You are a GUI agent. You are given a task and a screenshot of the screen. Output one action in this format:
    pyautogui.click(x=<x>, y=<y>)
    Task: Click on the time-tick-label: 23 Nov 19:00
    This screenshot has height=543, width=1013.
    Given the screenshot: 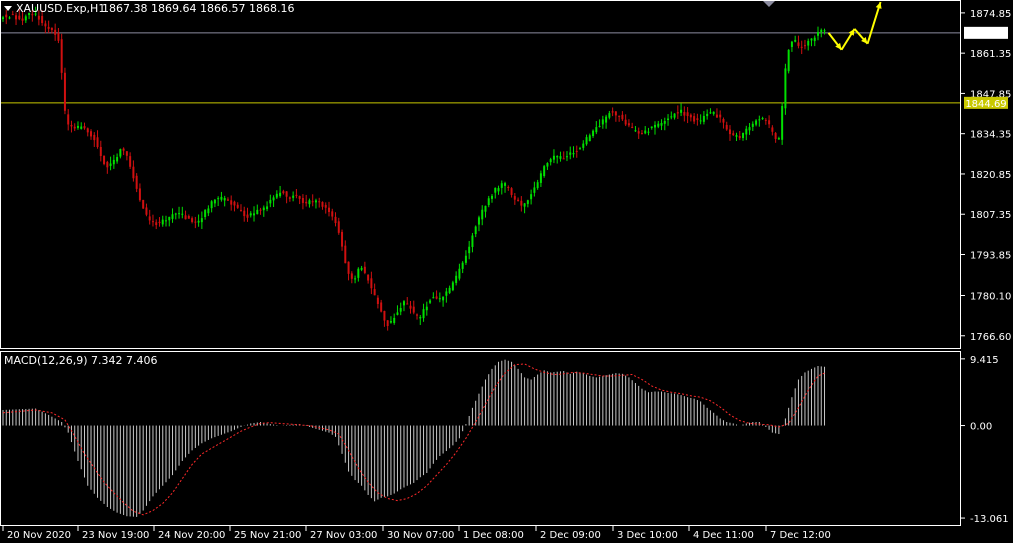 What is the action you would take?
    pyautogui.click(x=115, y=535)
    